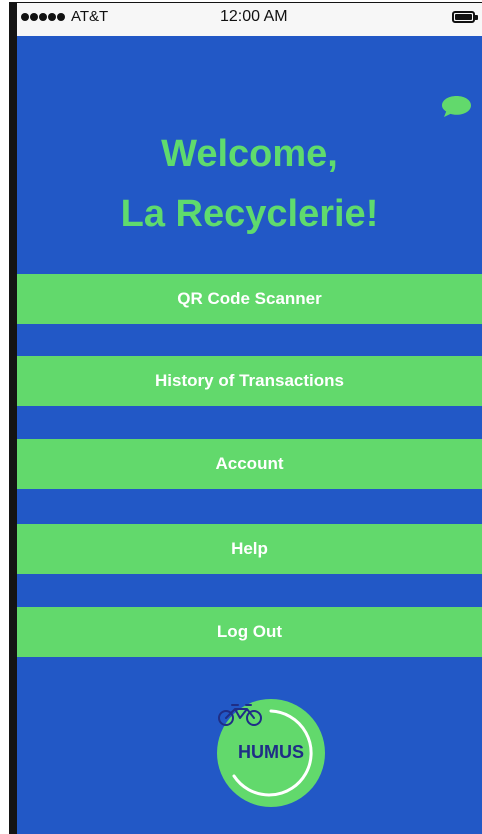  What do you see at coordinates (90, 16) in the screenshot?
I see `carrier-name: AT&T` at bounding box center [90, 16].